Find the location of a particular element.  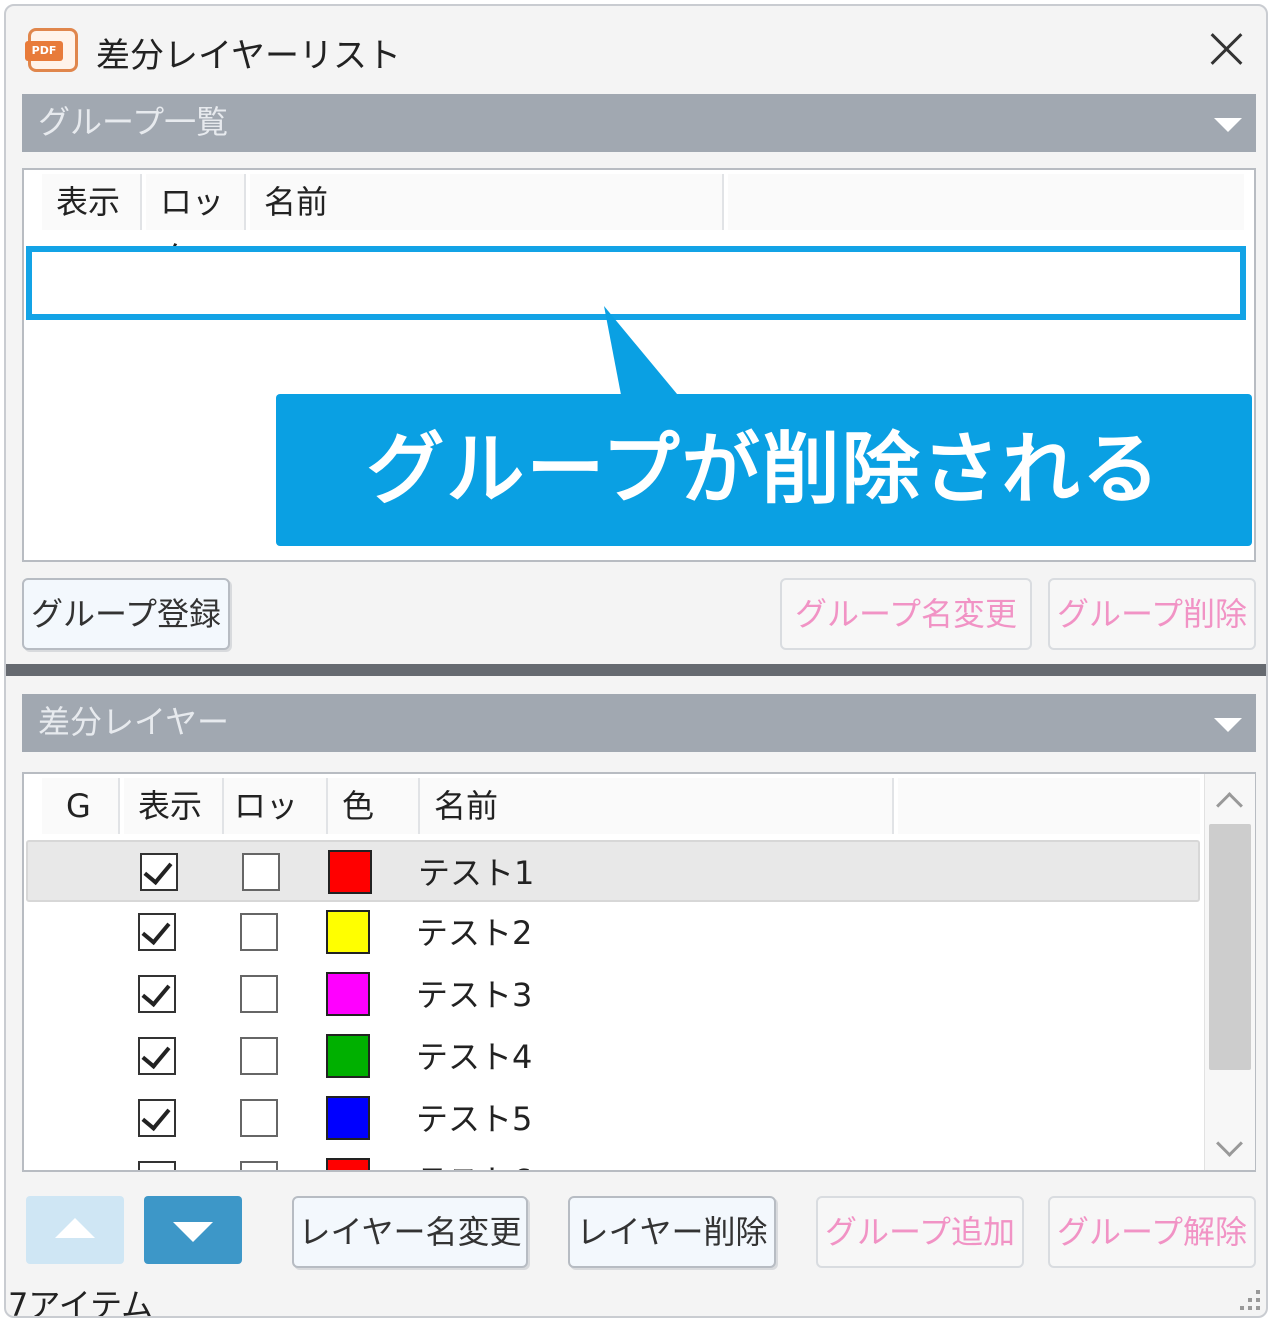

group-col-empty is located at coordinates (986, 202).